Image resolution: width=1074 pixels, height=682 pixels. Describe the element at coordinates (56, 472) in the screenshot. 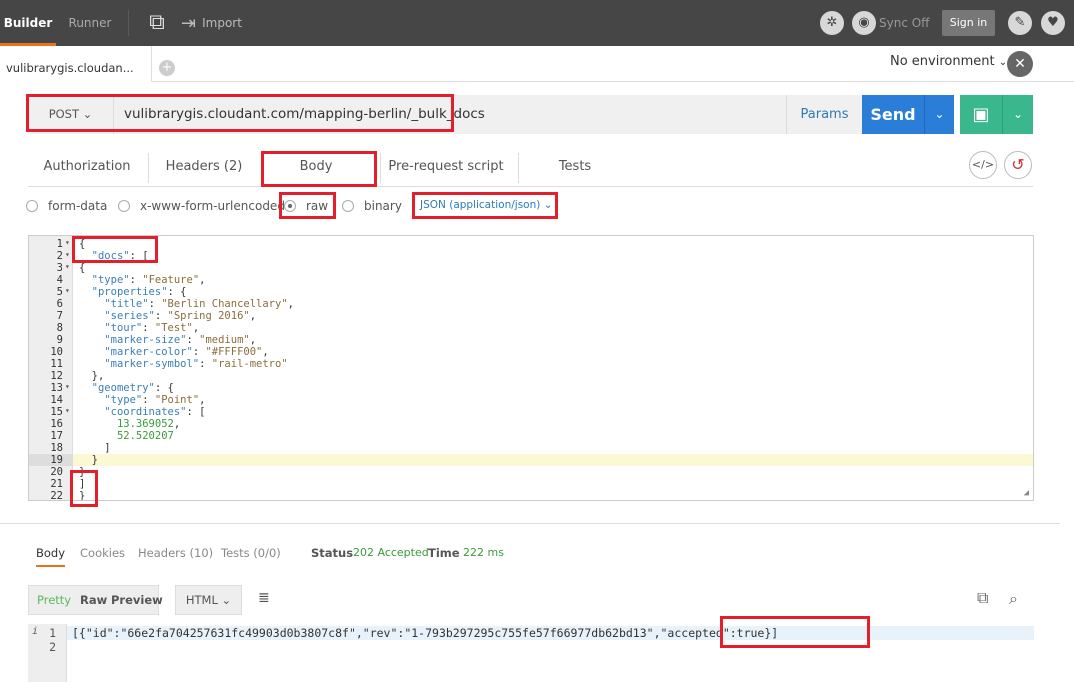

I see `line-number: 20` at that location.